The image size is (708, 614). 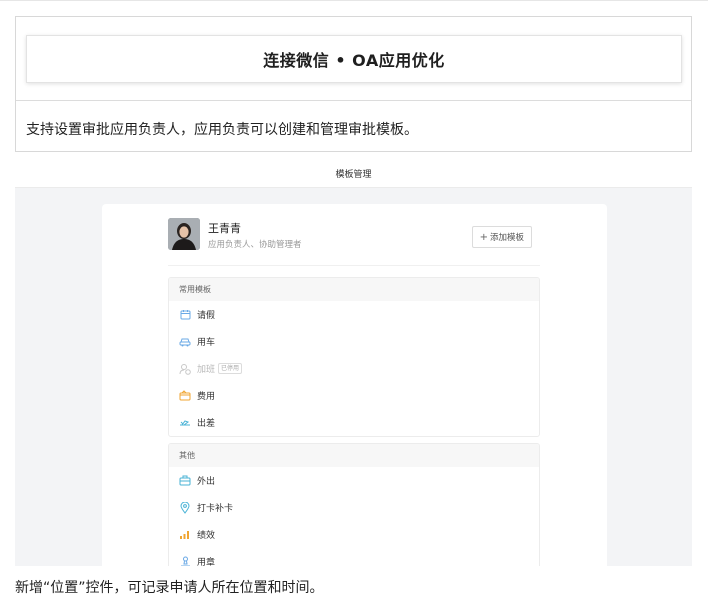 What do you see at coordinates (506, 238) in the screenshot?
I see `add-template-label: 添加模板` at bounding box center [506, 238].